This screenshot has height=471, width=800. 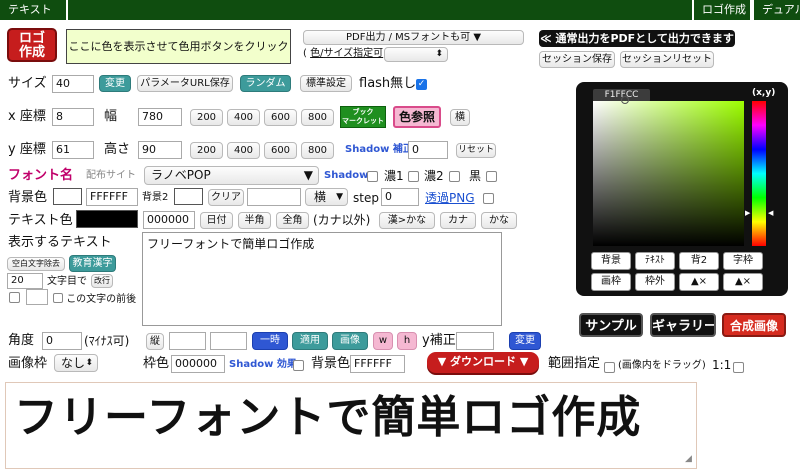 What do you see at coordinates (363, 117) in the screenshot?
I see `bookmarklet-button: ブック マークレット` at bounding box center [363, 117].